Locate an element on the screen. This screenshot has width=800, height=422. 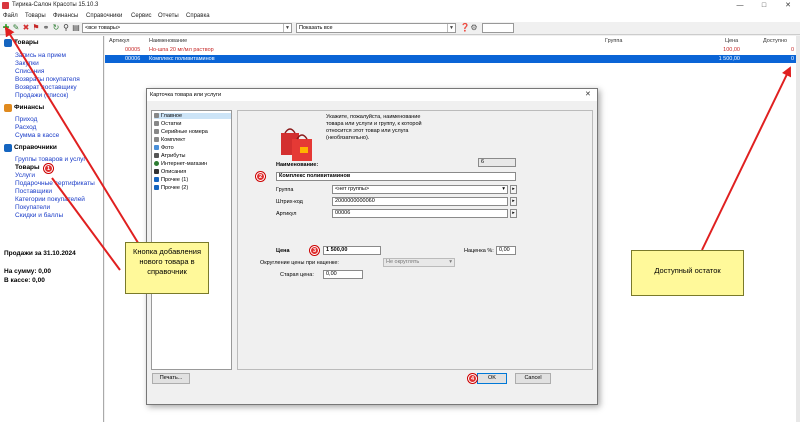
cancel-button: Cancel is located at coordinates (533, 378).